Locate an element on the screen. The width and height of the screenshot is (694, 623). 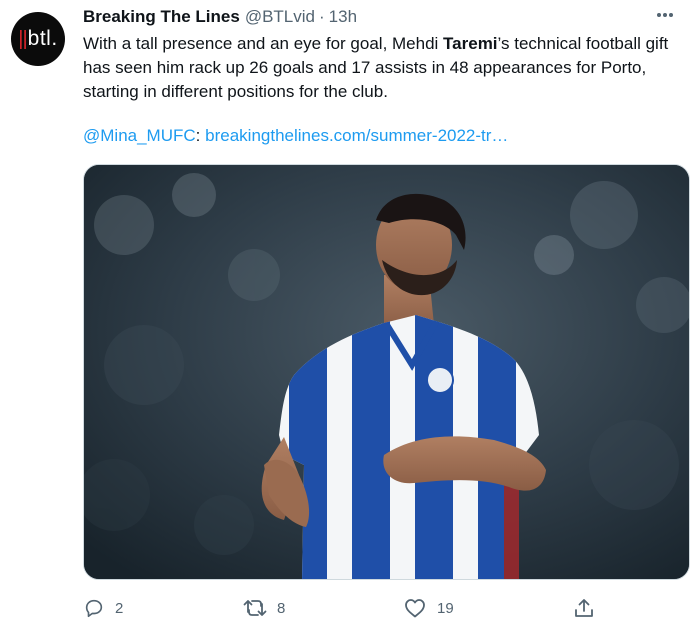
more-options-button is located at coordinates (665, 15).